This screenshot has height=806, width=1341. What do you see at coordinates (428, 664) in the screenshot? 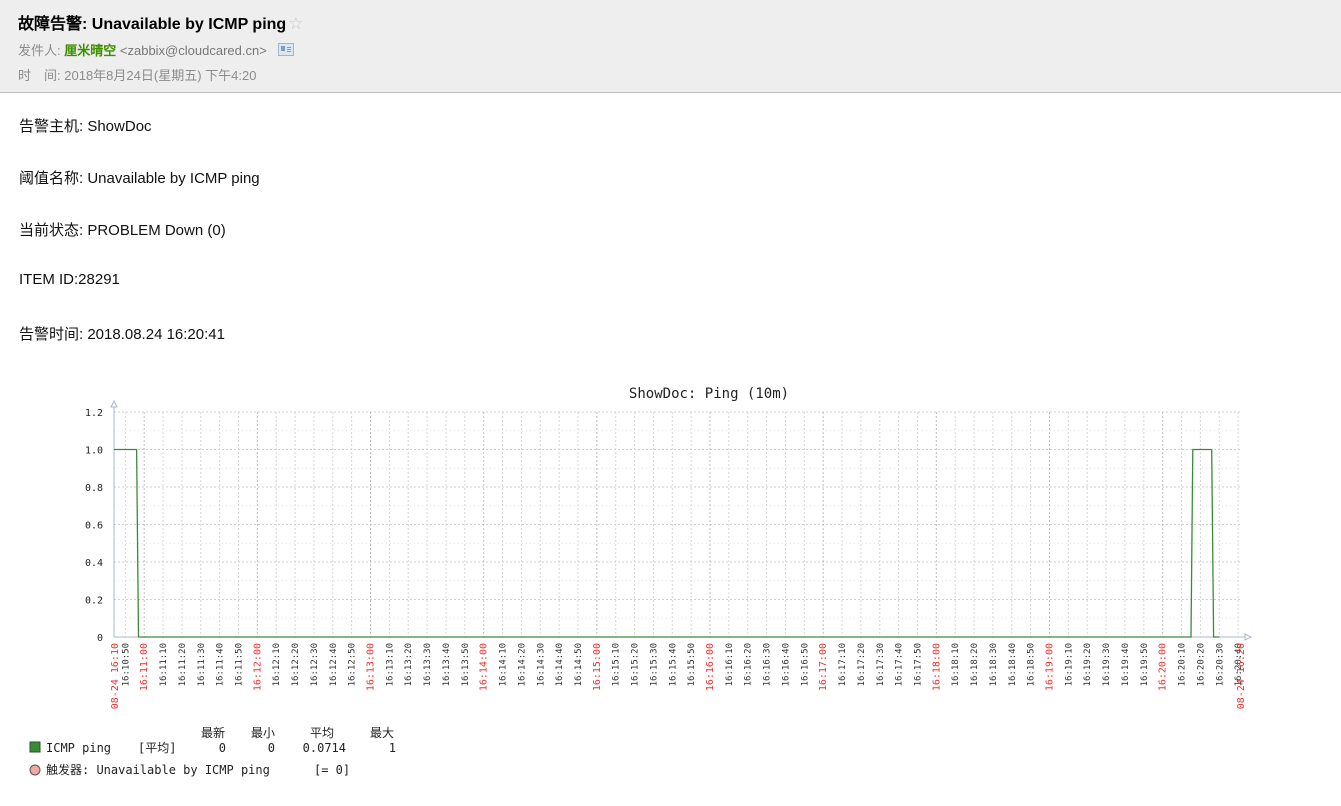
I see `x-tick-label: 16:13:30` at bounding box center [428, 664].